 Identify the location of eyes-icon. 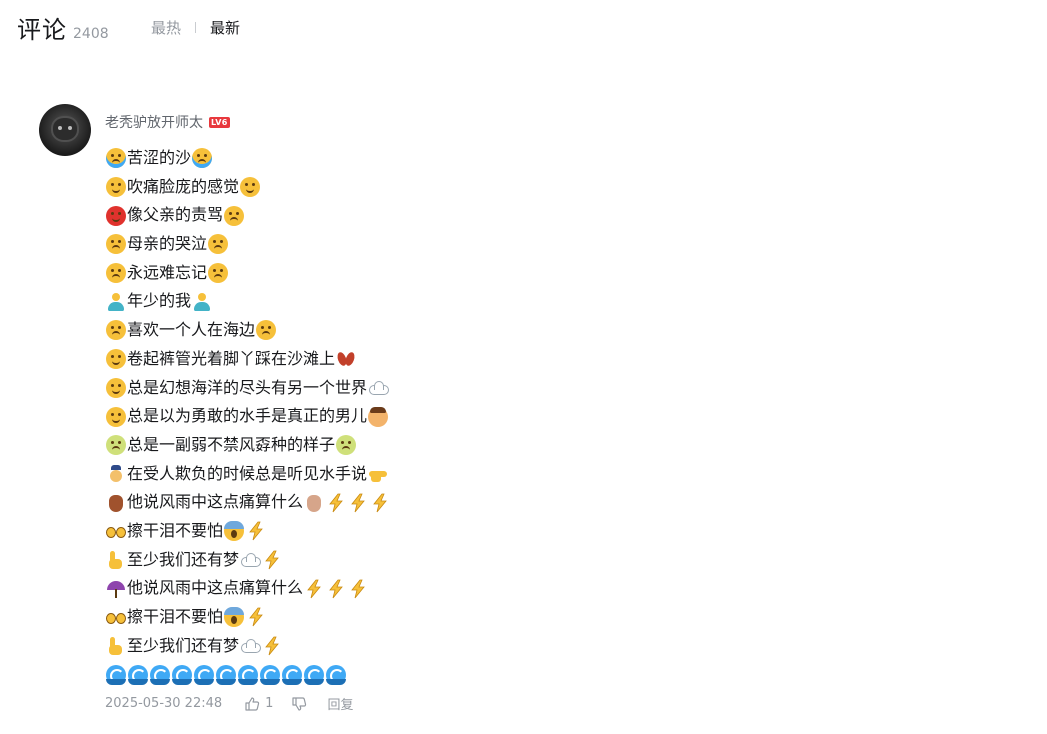
(116, 531).